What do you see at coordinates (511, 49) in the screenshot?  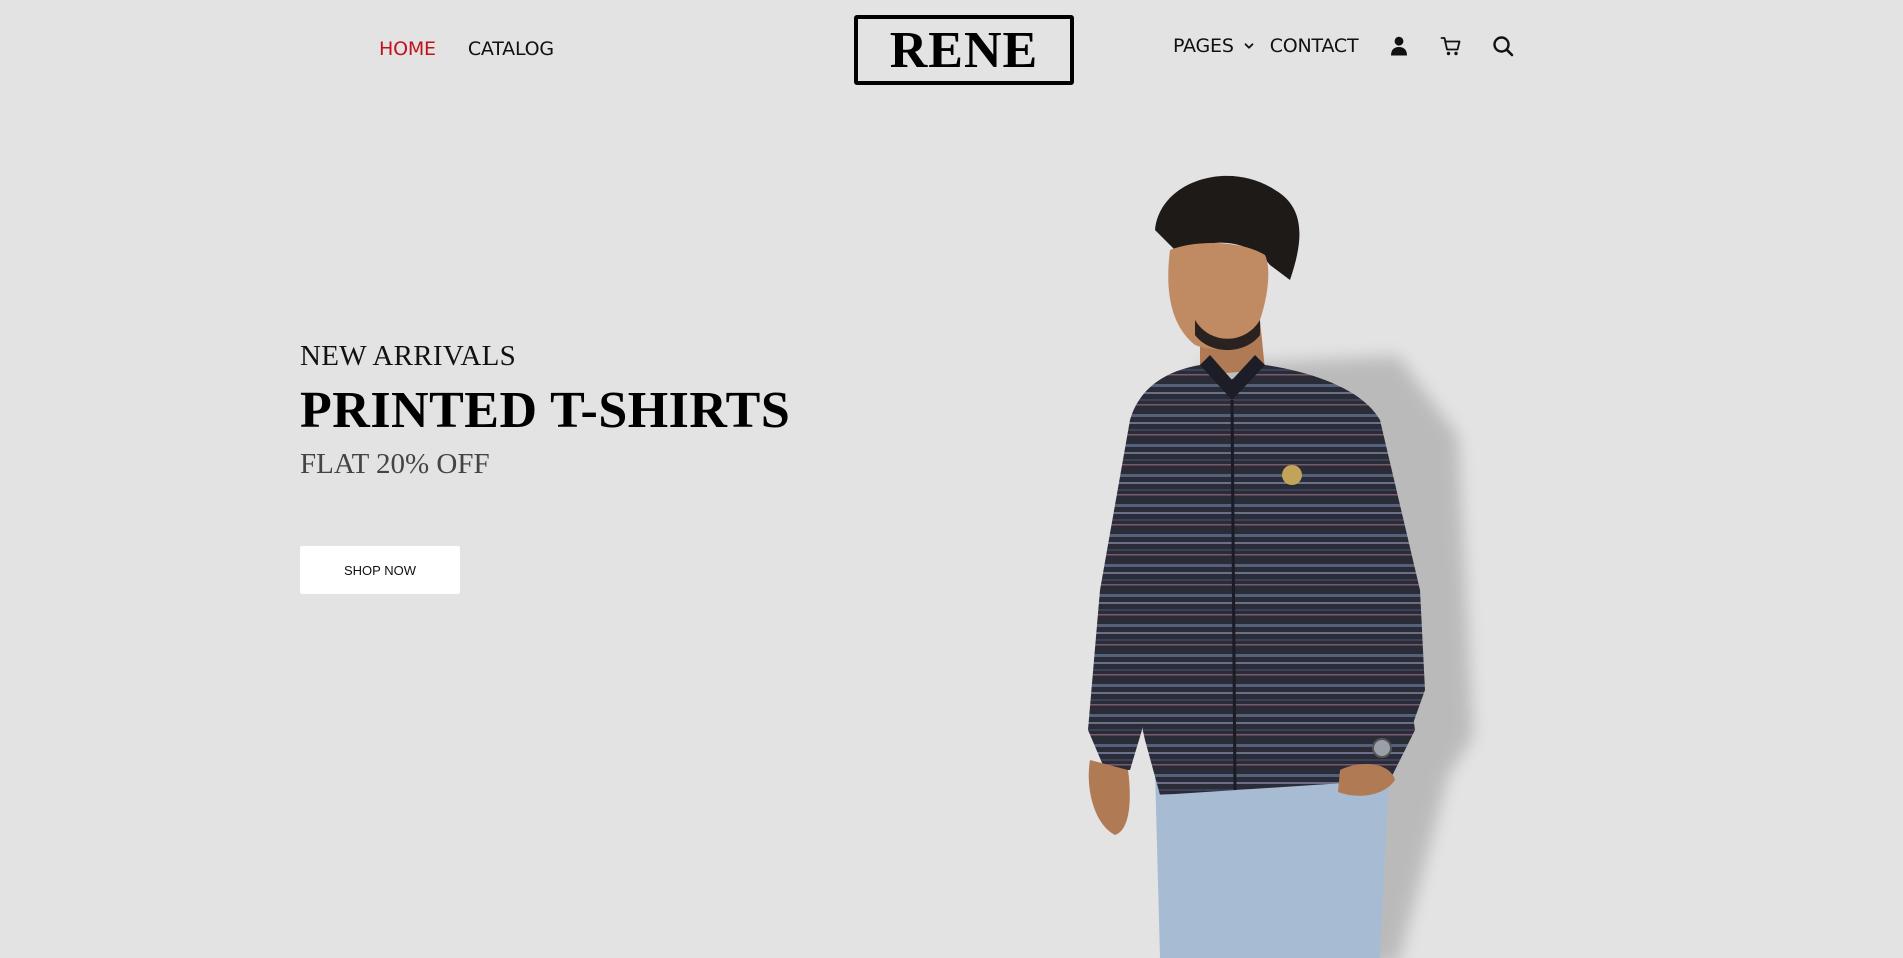 I see `nav-catalog-link: CATALOG` at bounding box center [511, 49].